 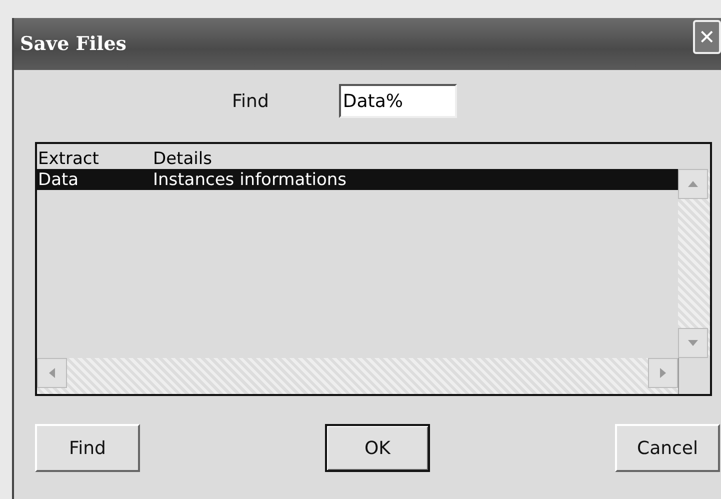 I want to click on horizontal-scrollbar, so click(x=357, y=376).